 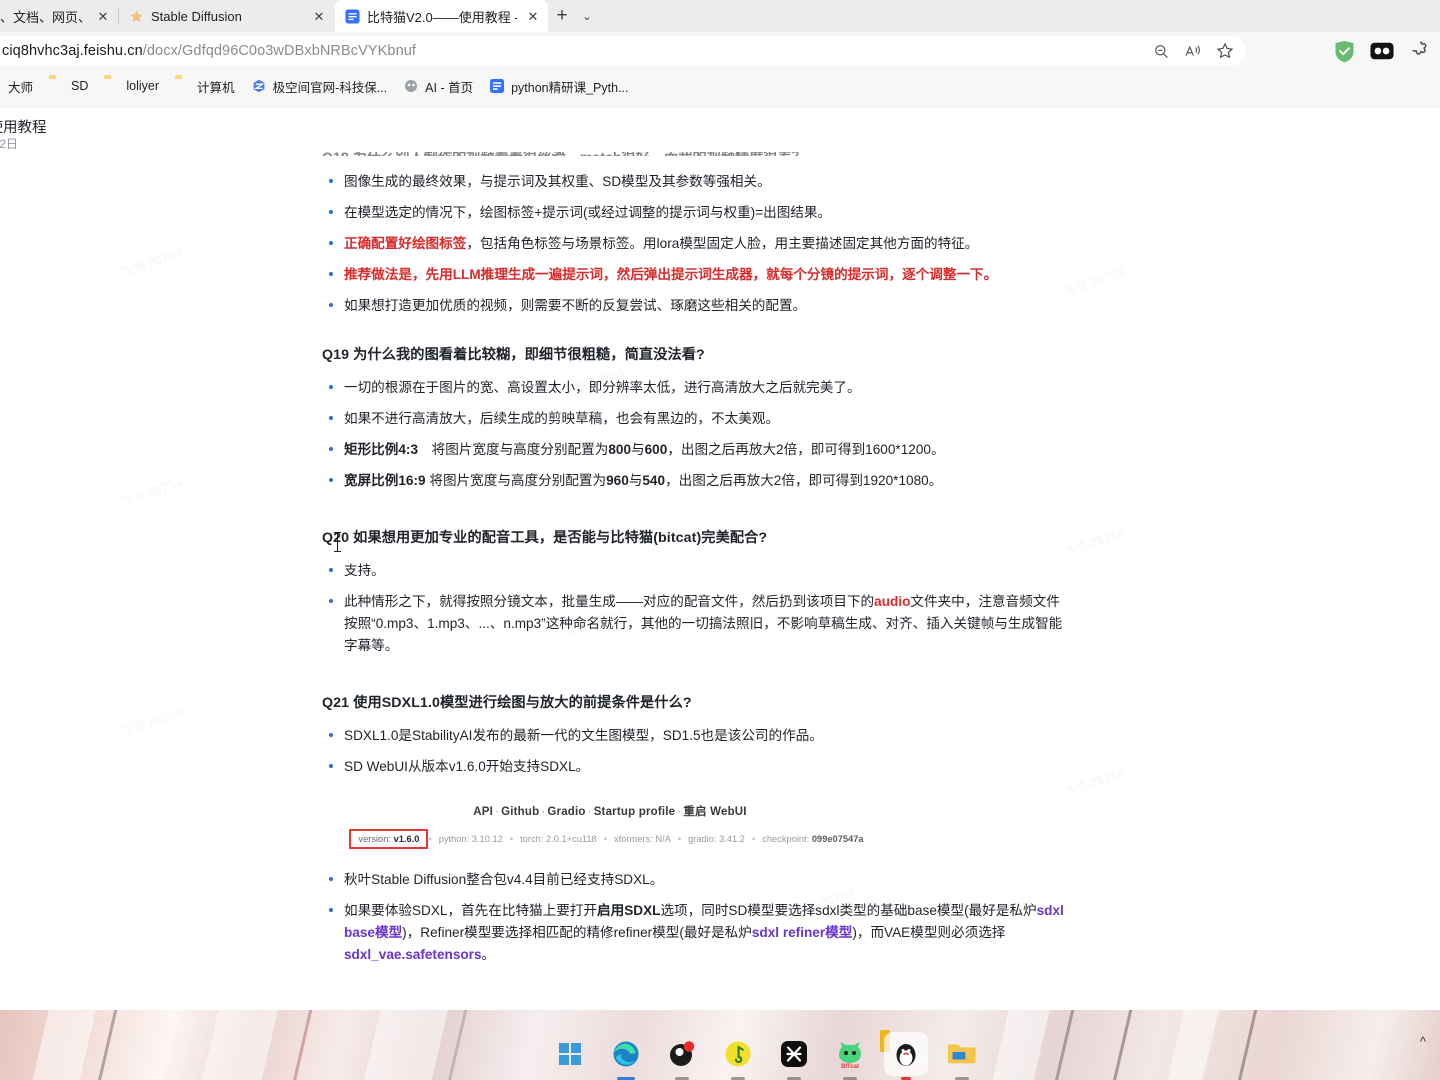 I want to click on bullet-text: )，而VAE模型则必须选择, so click(x=929, y=933).